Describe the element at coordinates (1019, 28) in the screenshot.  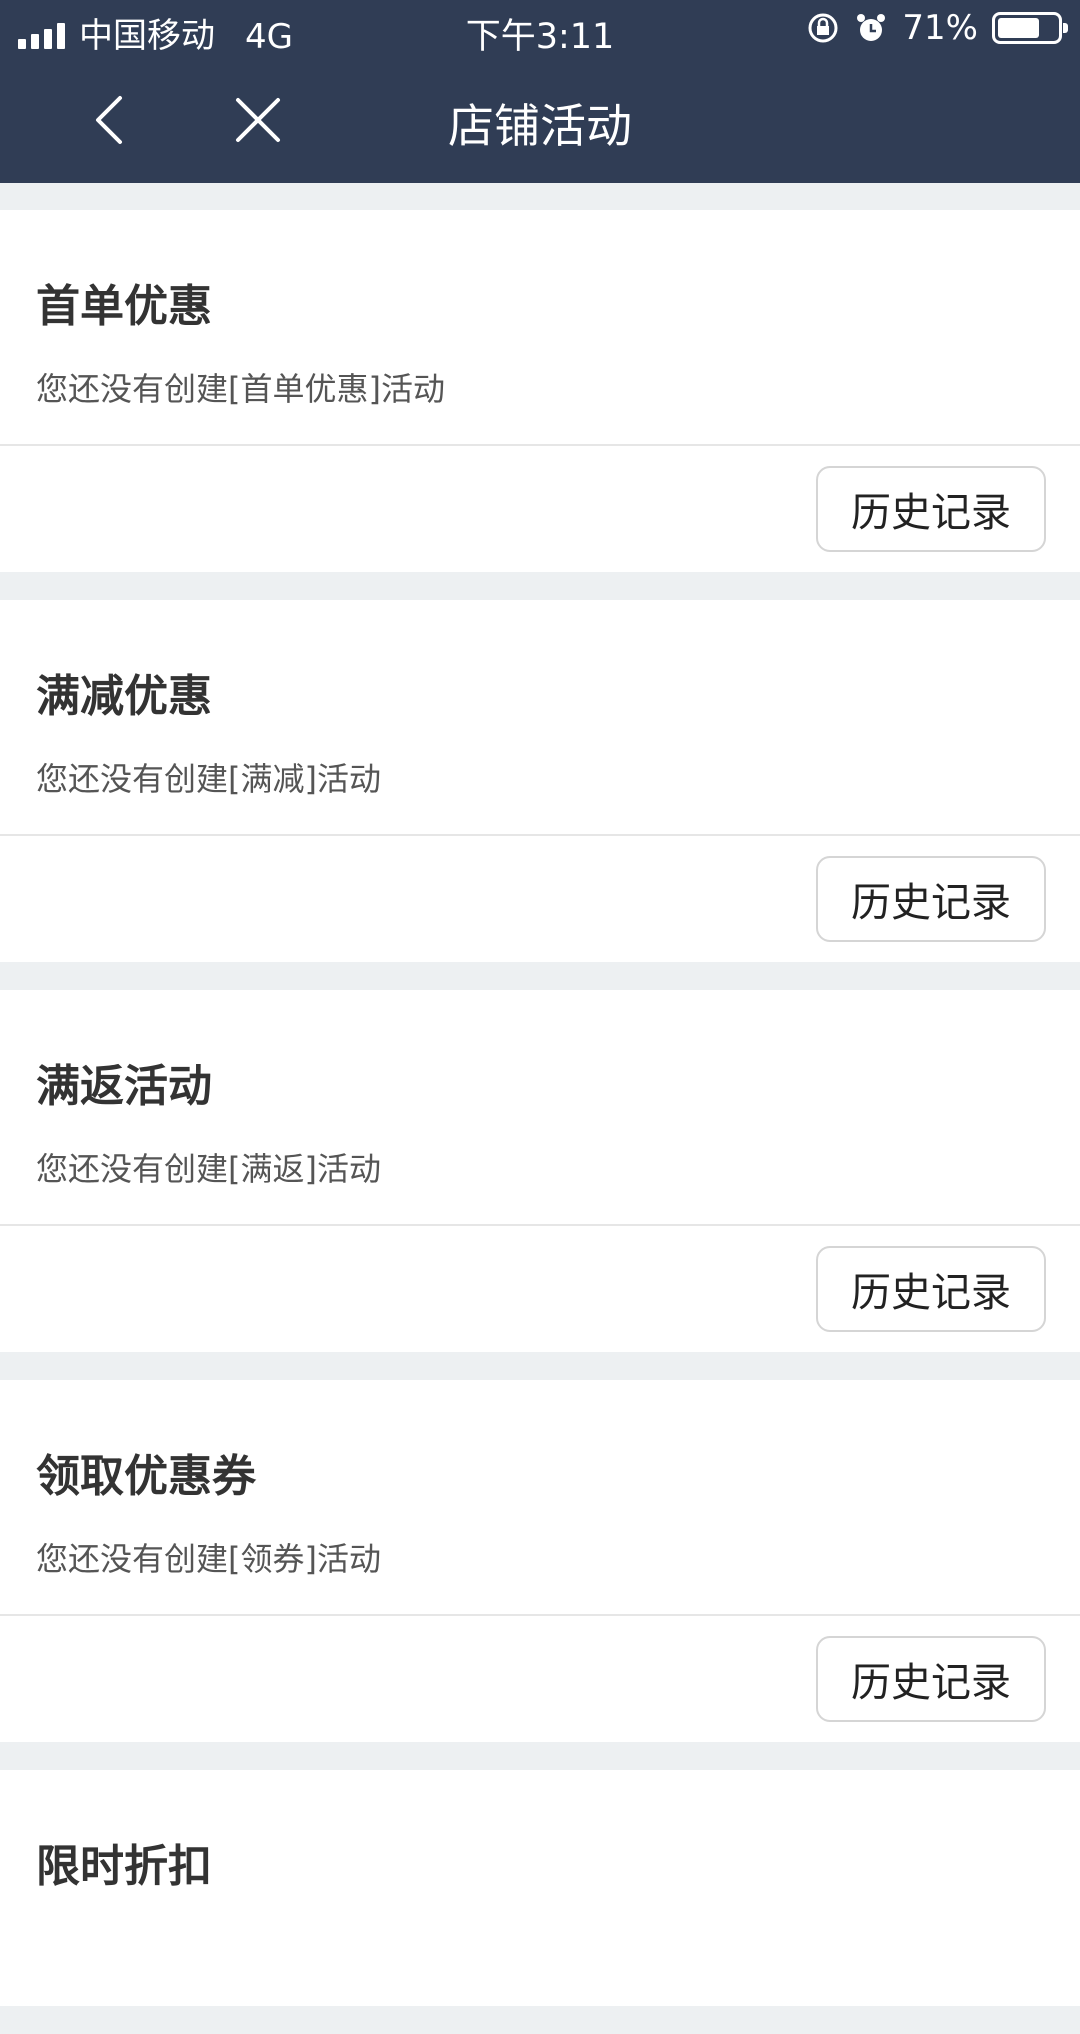
I see `battery-fill` at that location.